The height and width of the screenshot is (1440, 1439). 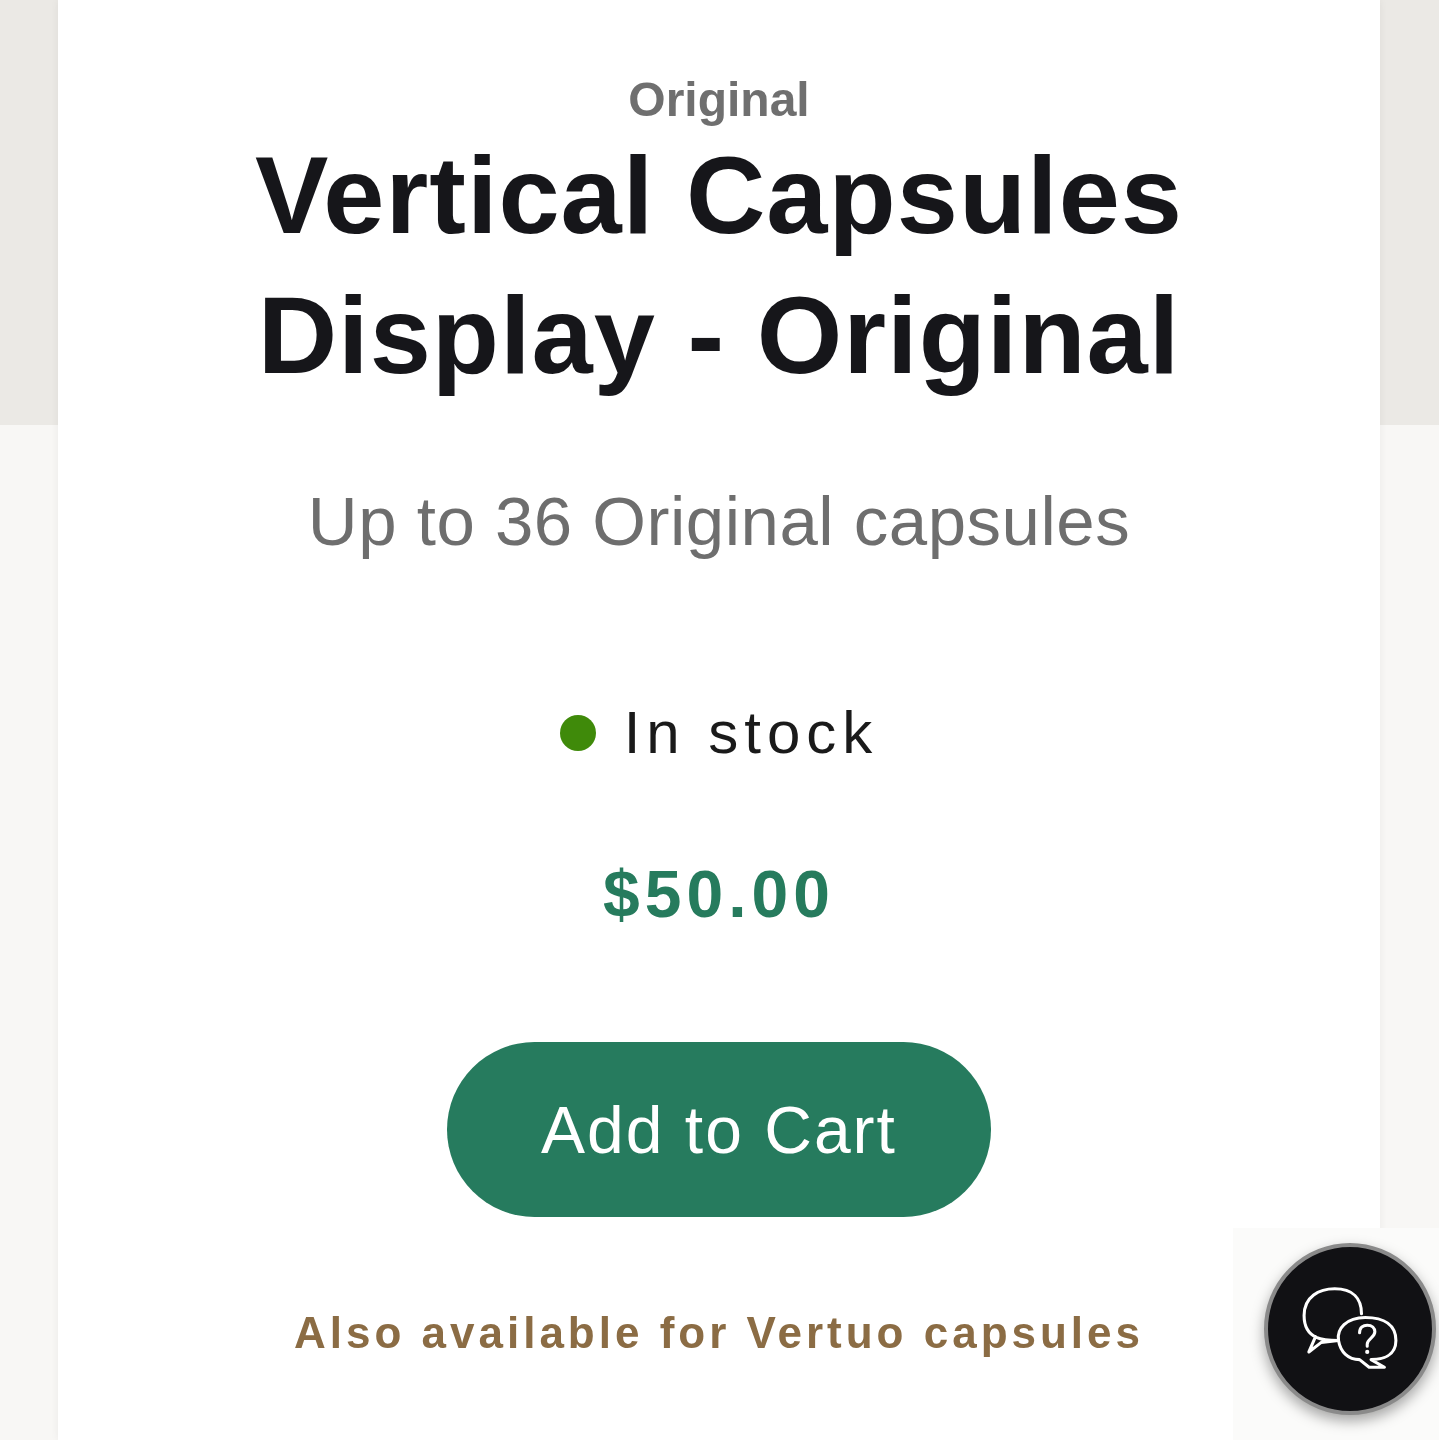 I want to click on product-price: $50.00, so click(x=719, y=894).